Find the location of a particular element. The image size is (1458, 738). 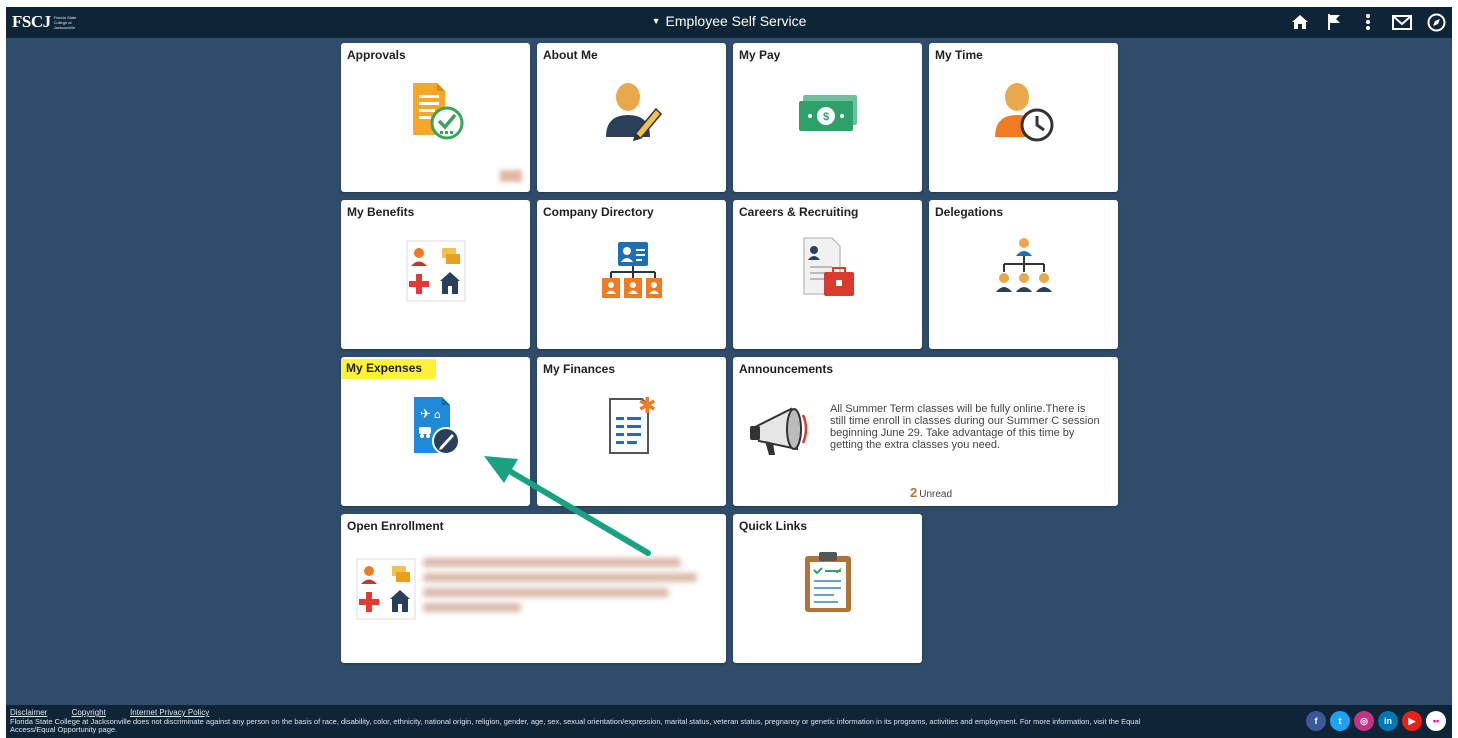

tile-title: My Time is located at coordinates (959, 55).